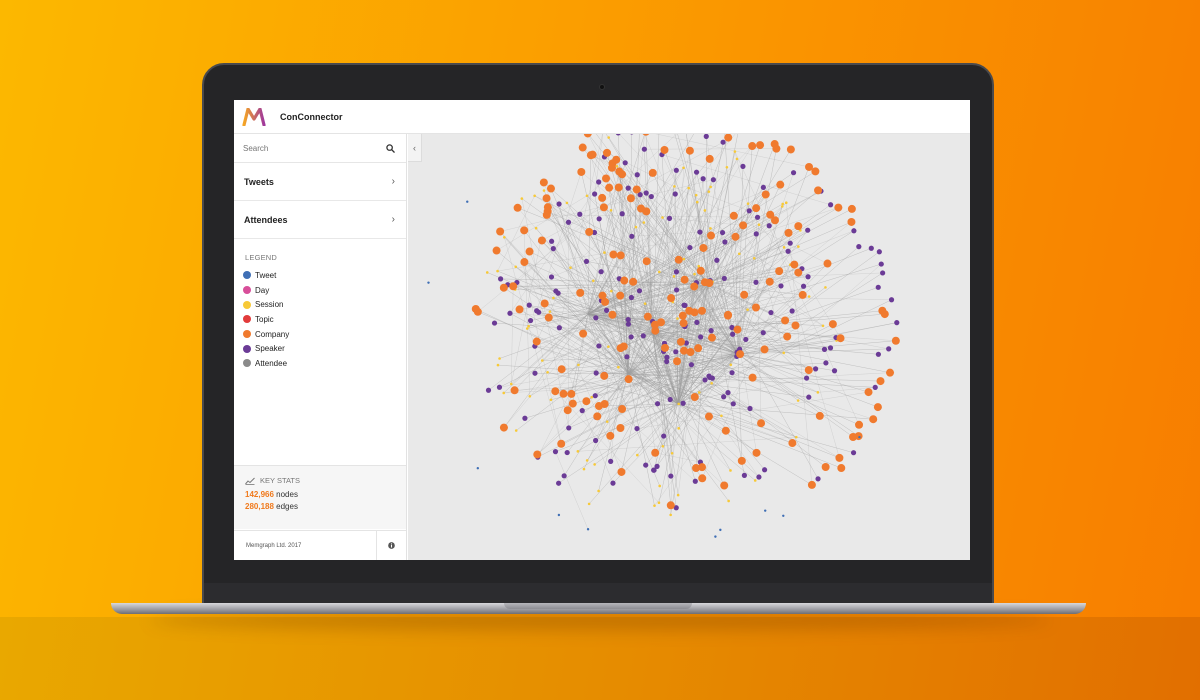  Describe the element at coordinates (391, 545) in the screenshot. I see `info-button` at that location.